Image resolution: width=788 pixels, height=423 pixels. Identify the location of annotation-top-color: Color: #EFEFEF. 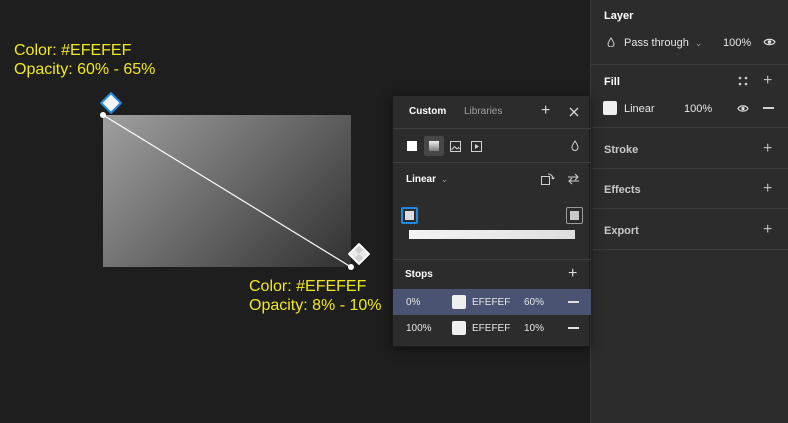
(73, 50).